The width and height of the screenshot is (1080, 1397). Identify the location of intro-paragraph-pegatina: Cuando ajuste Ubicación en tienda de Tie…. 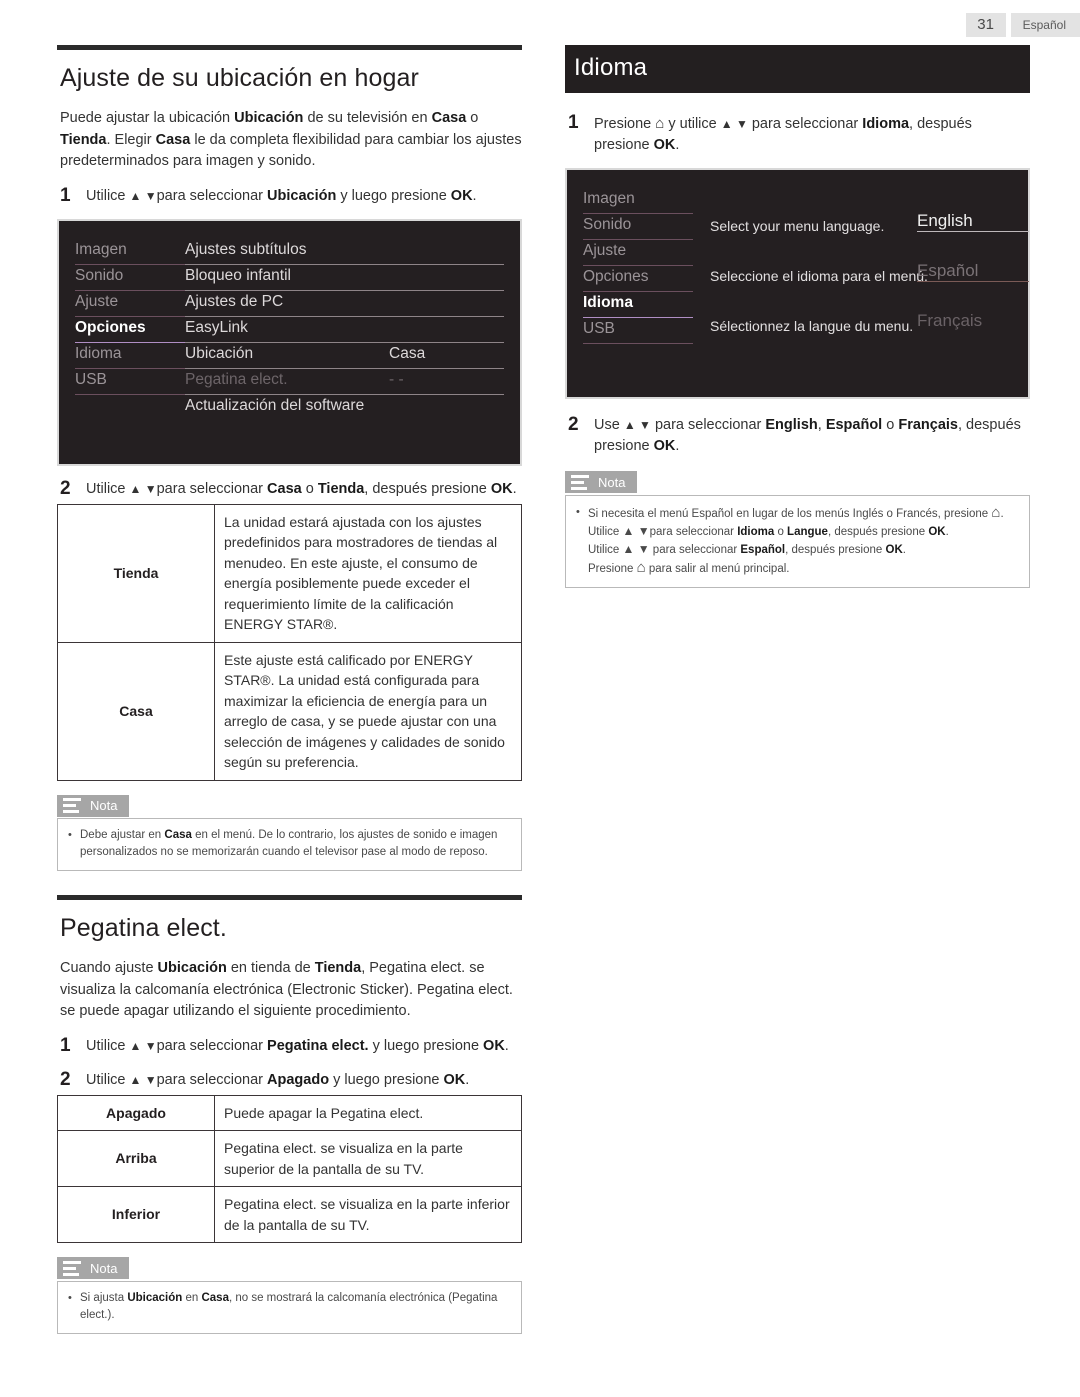
(286, 989).